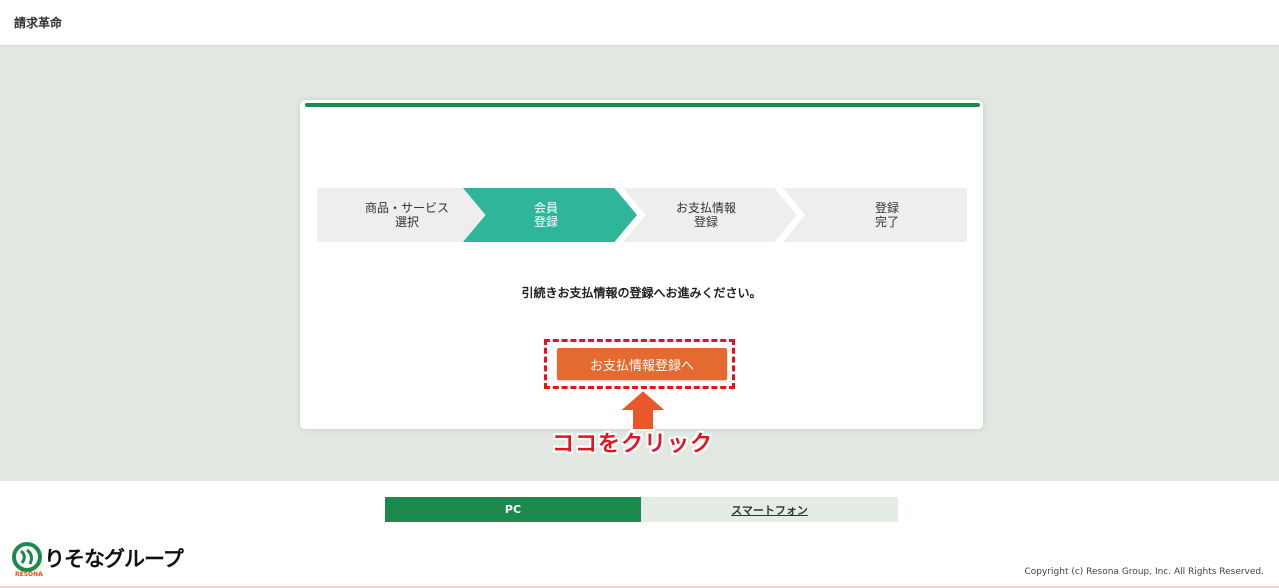 The width and height of the screenshot is (1279, 588). What do you see at coordinates (513, 509) in the screenshot?
I see `pc-view-tab: PC` at bounding box center [513, 509].